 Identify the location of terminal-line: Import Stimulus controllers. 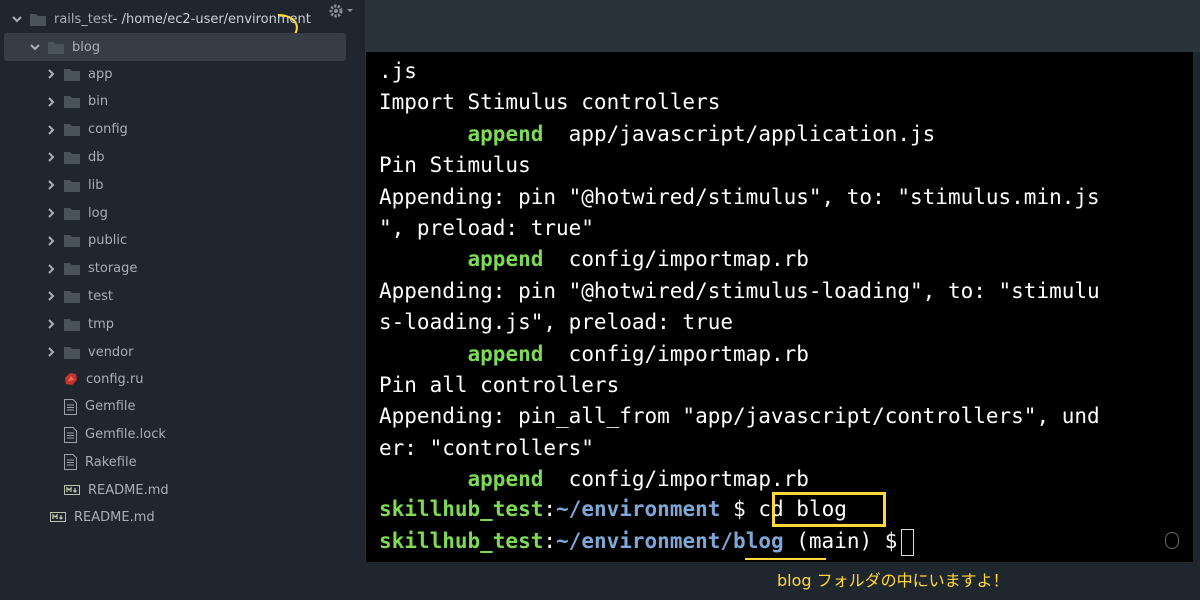
(549, 102).